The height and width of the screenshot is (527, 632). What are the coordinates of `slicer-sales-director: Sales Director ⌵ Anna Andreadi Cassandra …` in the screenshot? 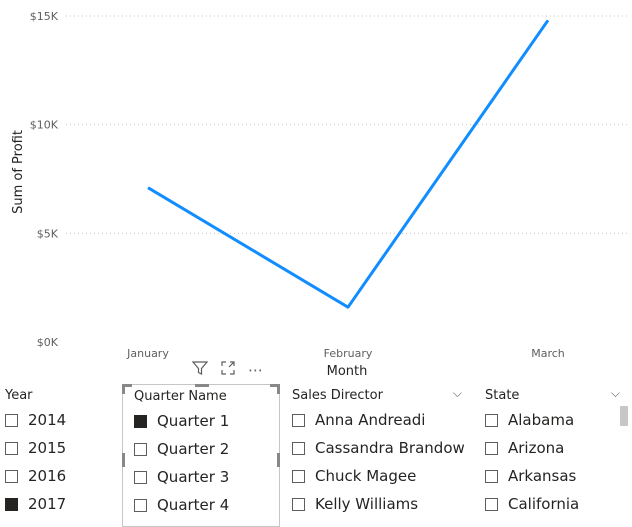 It's located at (379, 455).